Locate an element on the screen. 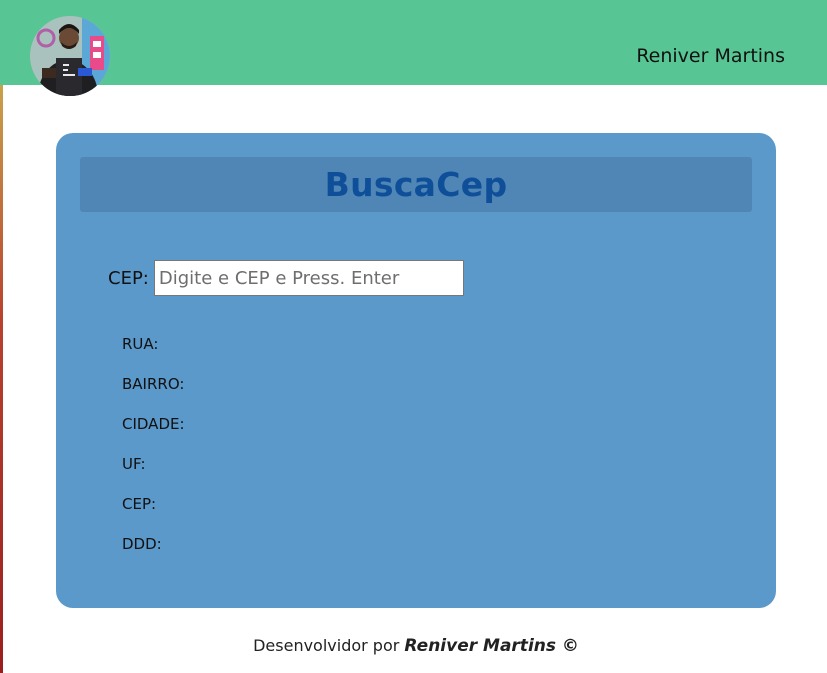  field-uf: UF: is located at coordinates (134, 464).